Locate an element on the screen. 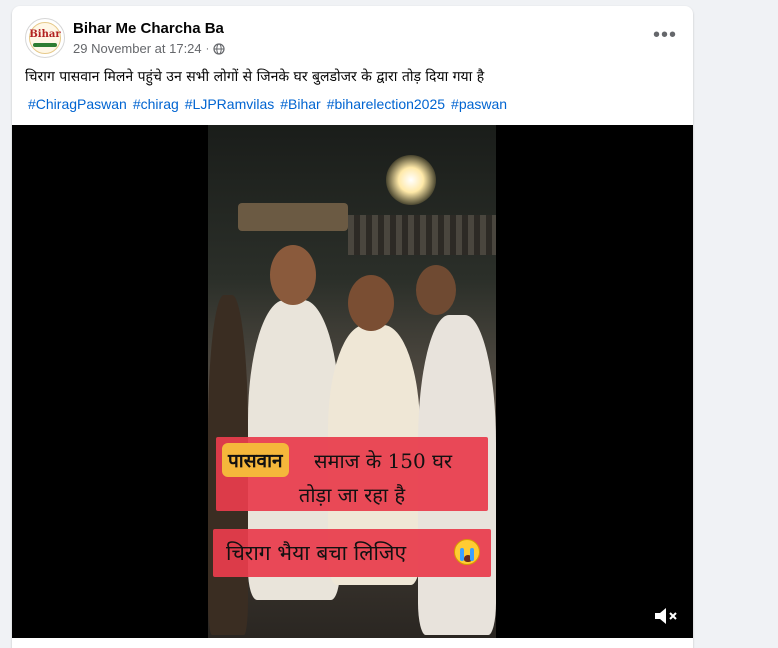 This screenshot has width=778, height=648. scene-street-light is located at coordinates (411, 180).